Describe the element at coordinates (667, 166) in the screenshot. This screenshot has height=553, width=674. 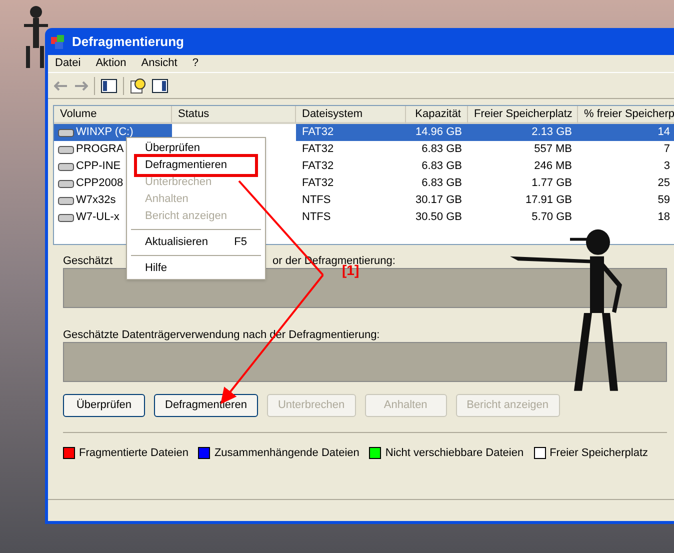
I see `table-cell-text: 3` at that location.